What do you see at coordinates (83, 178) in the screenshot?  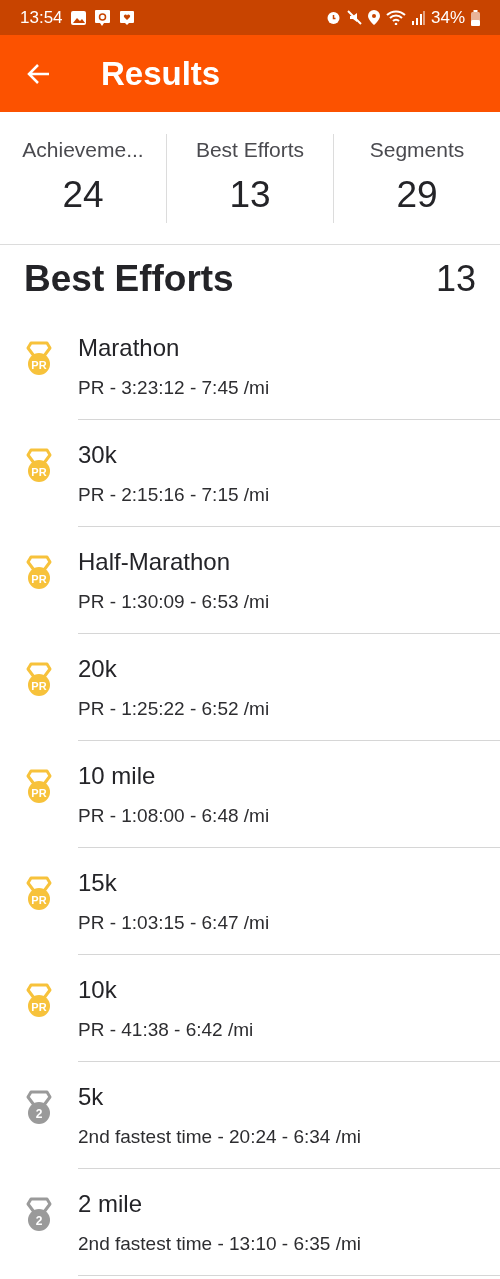 I see `stat-tab: Achieveme... 24` at bounding box center [83, 178].